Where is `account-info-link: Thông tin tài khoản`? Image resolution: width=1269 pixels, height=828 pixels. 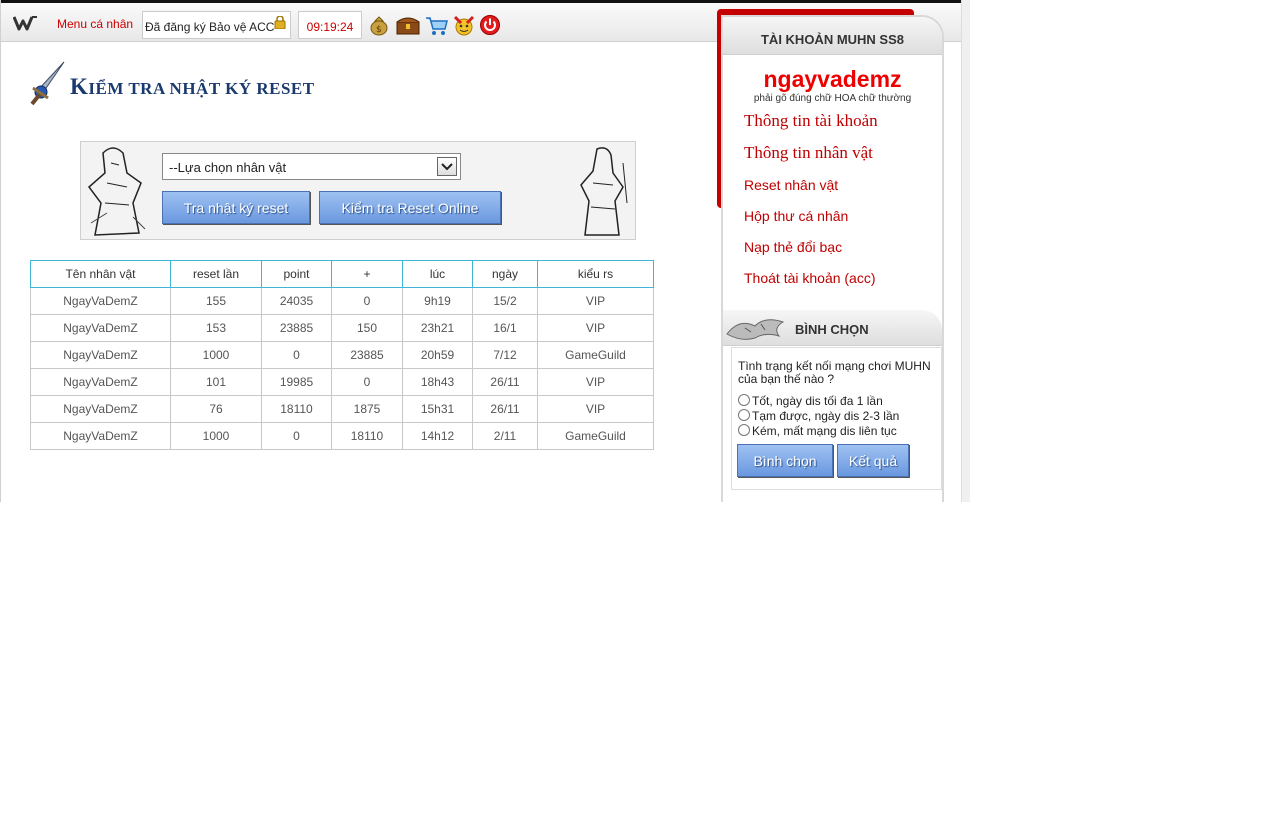 account-info-link: Thông tin tài khoản is located at coordinates (811, 121).